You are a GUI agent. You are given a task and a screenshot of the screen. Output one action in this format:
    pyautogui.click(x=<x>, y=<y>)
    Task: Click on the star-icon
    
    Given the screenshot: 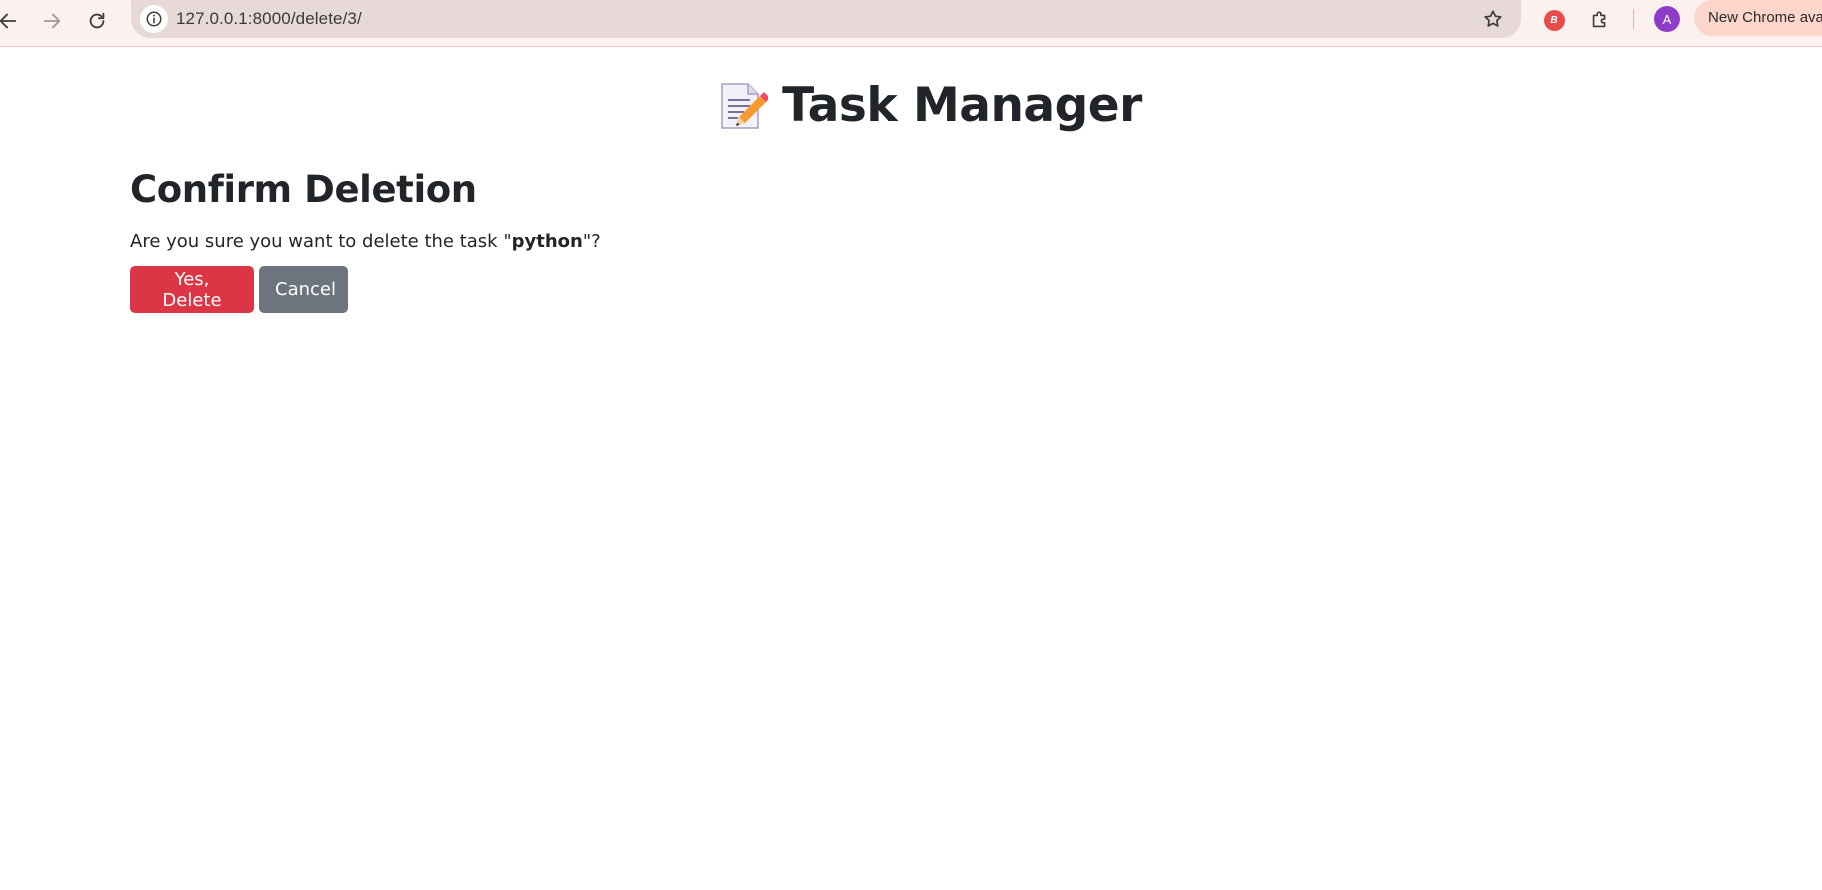 What is the action you would take?
    pyautogui.click(x=1493, y=18)
    